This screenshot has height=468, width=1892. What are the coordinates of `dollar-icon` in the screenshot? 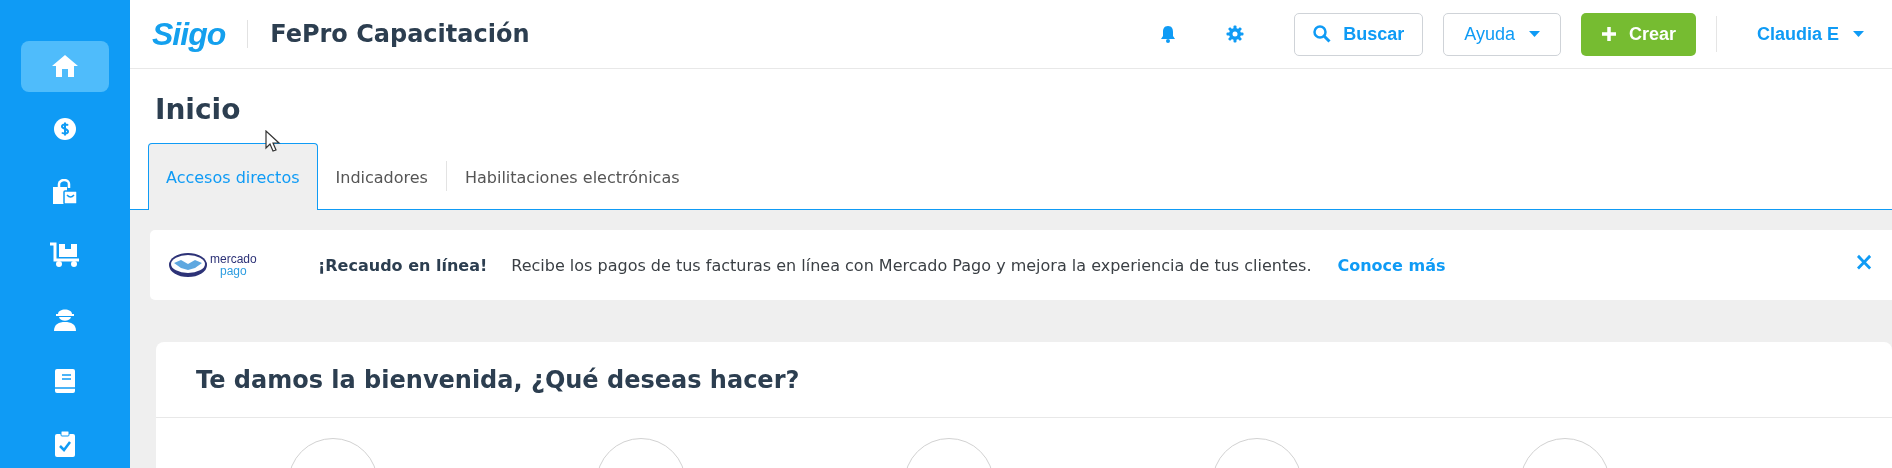 It's located at (65, 129).